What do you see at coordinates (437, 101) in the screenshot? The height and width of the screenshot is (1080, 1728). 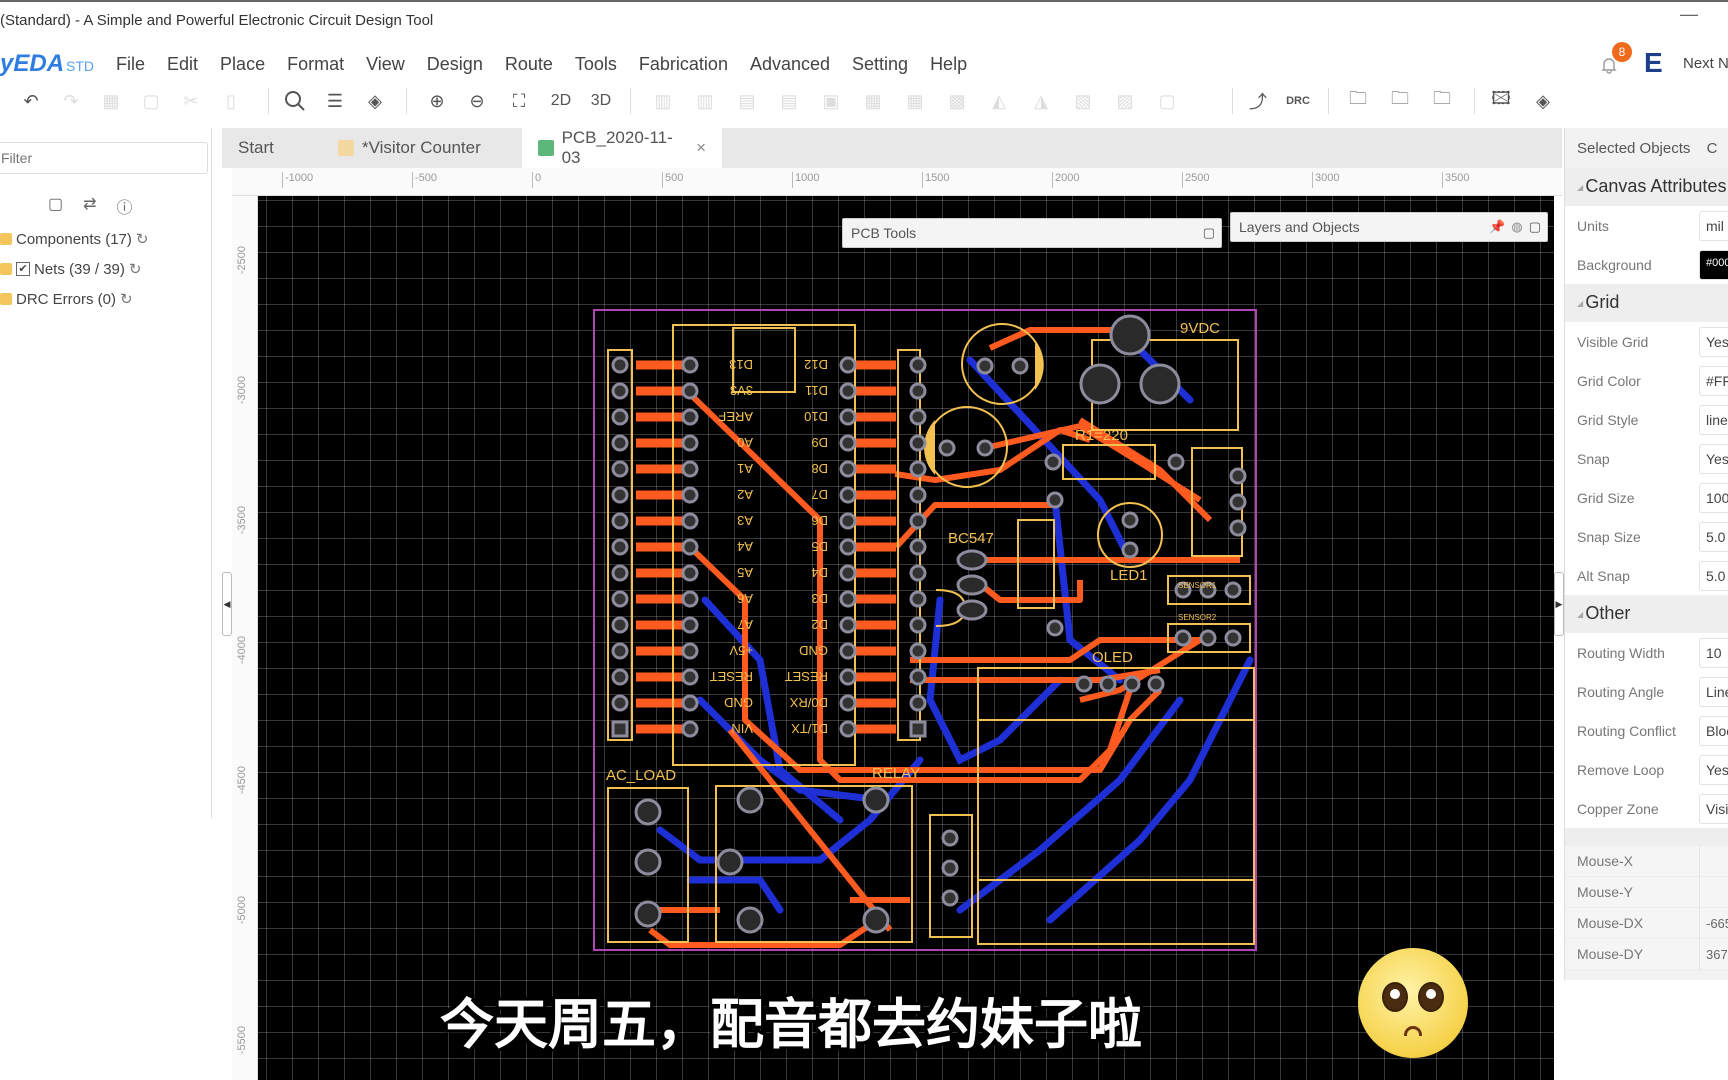 I see `zoom-in-icon: ⊕` at bounding box center [437, 101].